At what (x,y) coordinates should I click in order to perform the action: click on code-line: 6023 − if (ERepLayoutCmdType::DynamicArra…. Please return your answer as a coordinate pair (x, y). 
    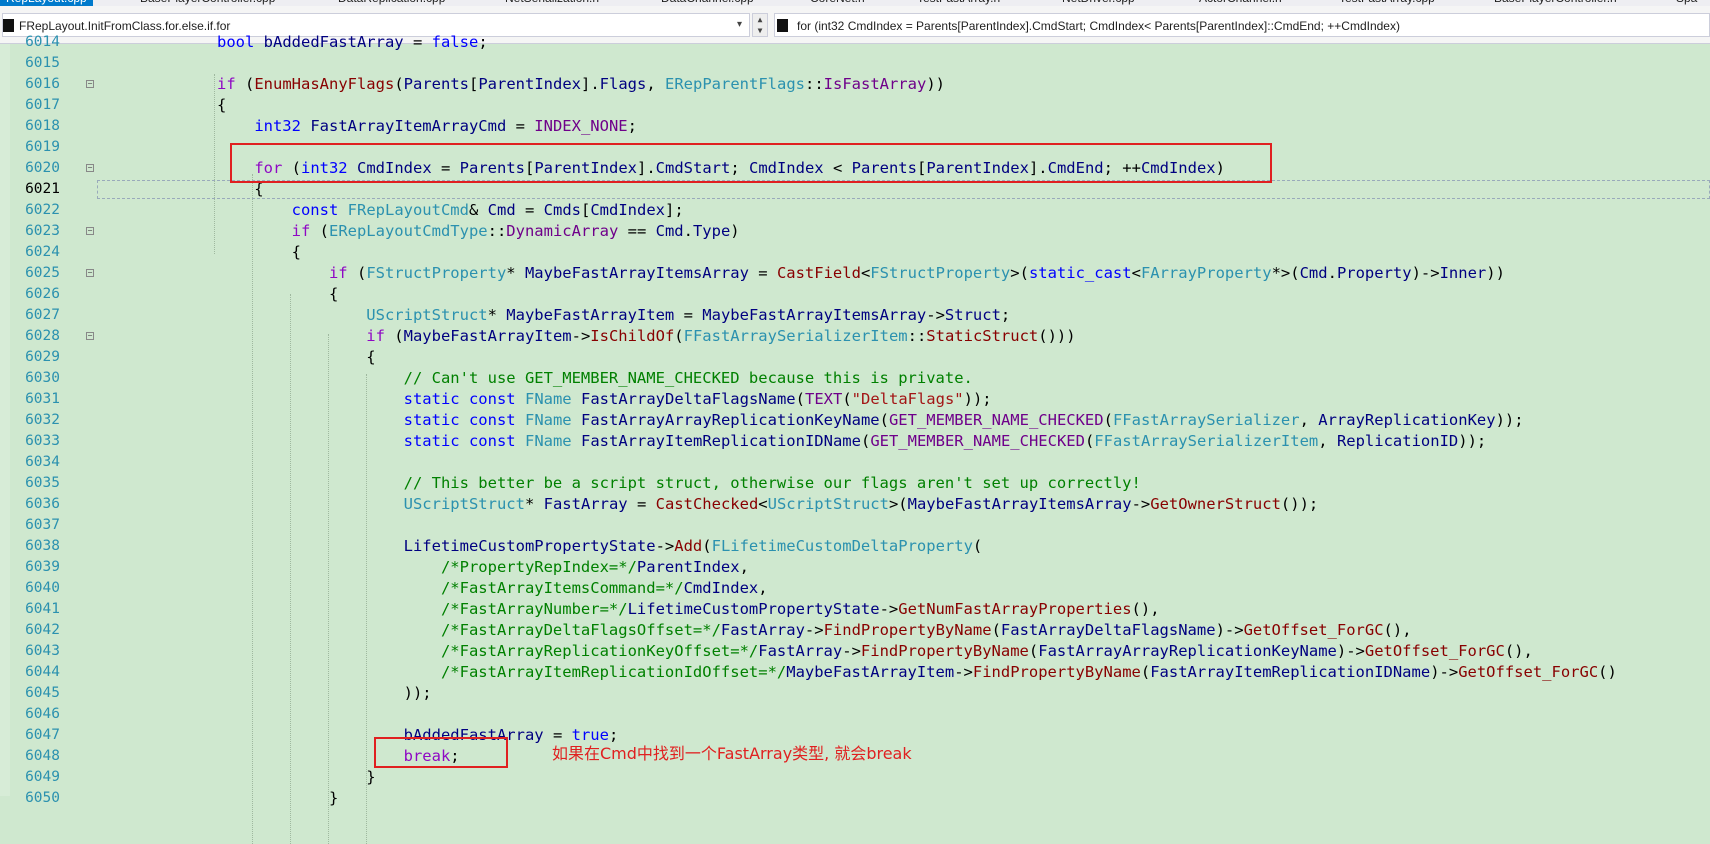
    Looking at the image, I should click on (855, 231).